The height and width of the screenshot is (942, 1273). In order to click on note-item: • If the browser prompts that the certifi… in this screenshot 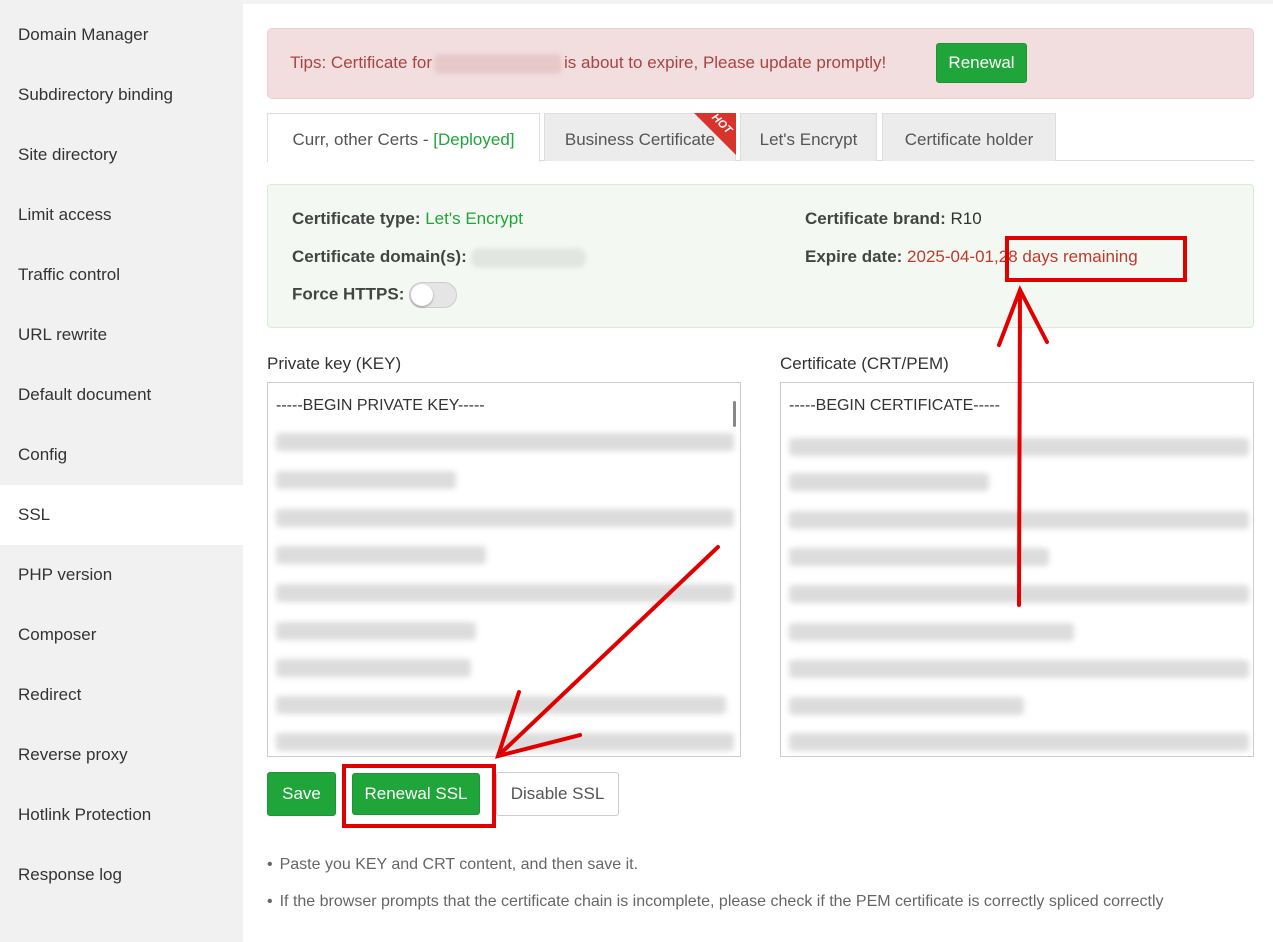, I will do `click(757, 901)`.